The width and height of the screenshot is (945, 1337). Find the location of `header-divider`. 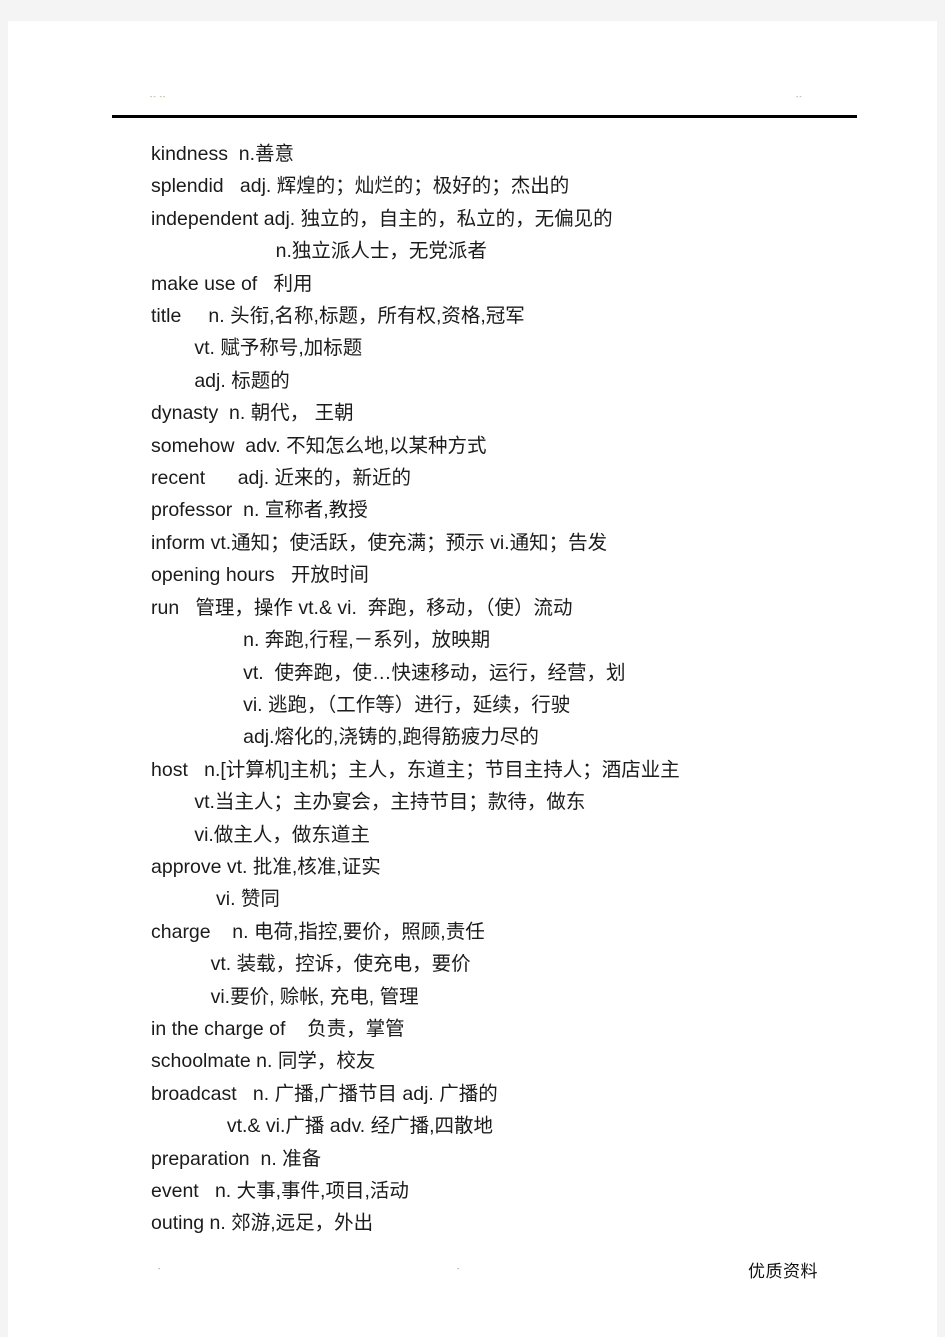

header-divider is located at coordinates (484, 116).